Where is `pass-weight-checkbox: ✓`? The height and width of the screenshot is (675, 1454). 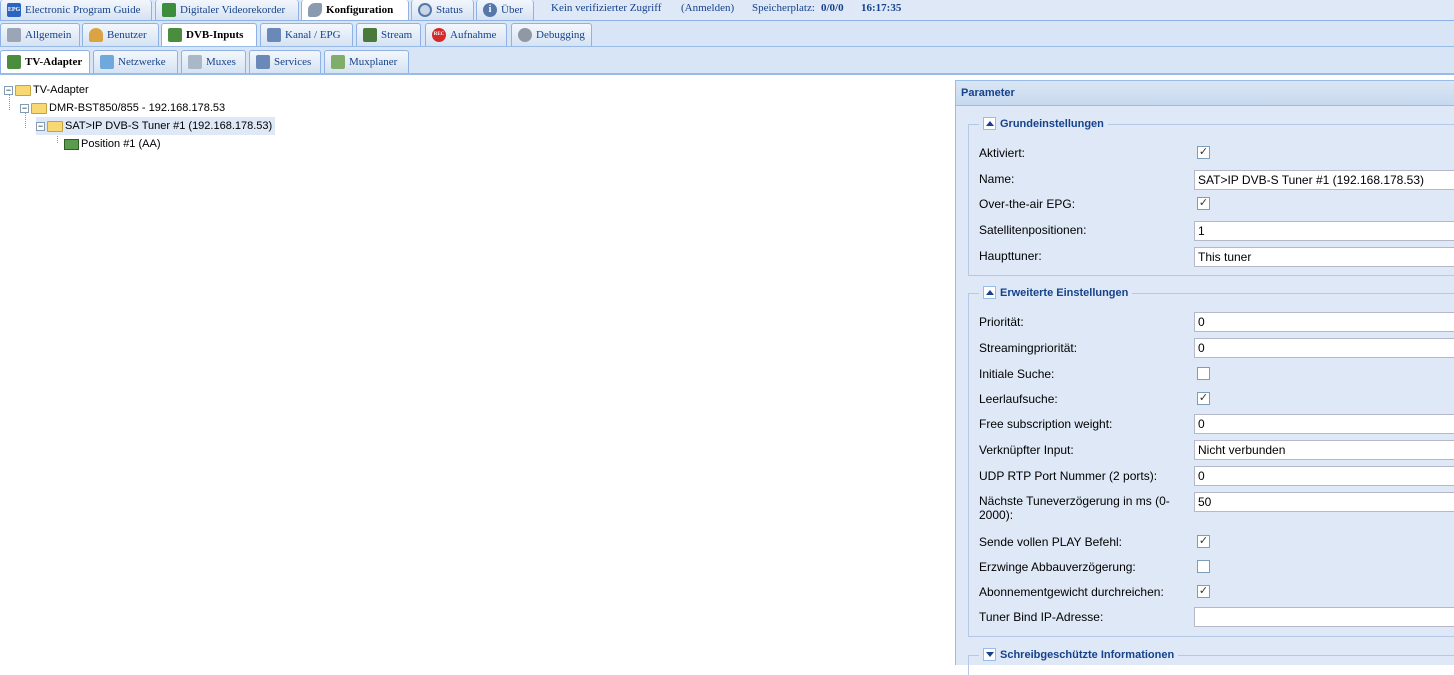
pass-weight-checkbox: ✓ is located at coordinates (1203, 591).